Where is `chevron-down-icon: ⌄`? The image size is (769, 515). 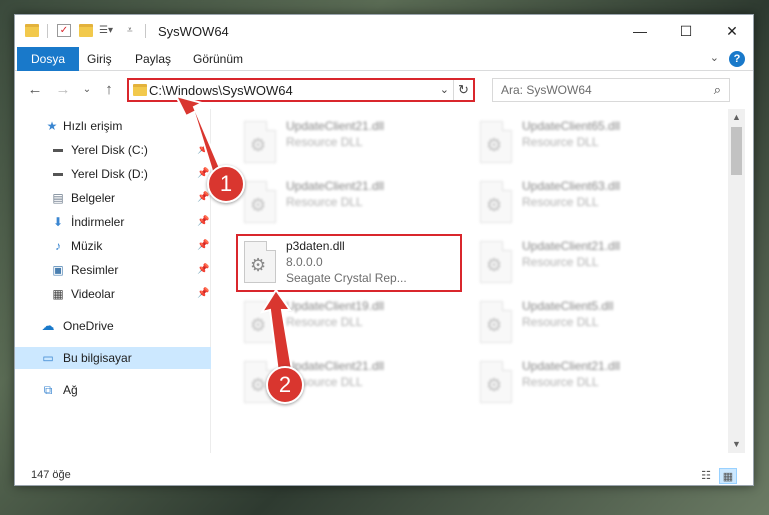 chevron-down-icon: ⌄ is located at coordinates (444, 89).